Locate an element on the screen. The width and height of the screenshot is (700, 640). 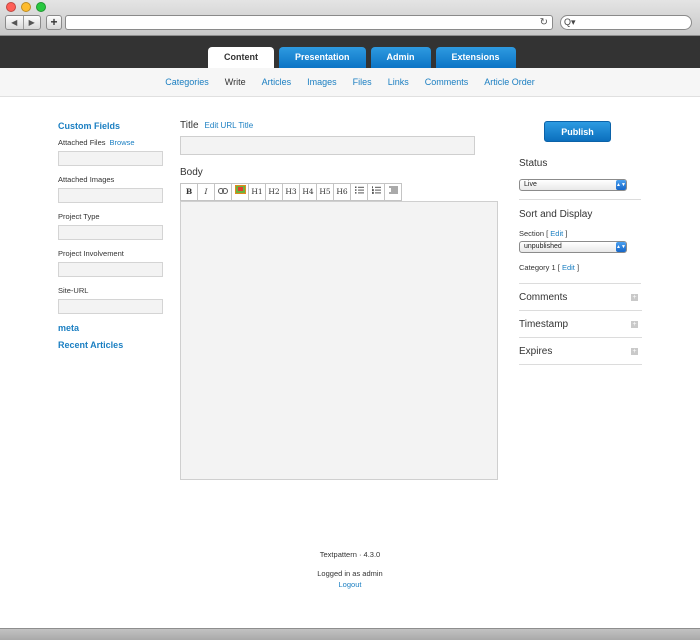
minimize-window-button is located at coordinates (26, 7).